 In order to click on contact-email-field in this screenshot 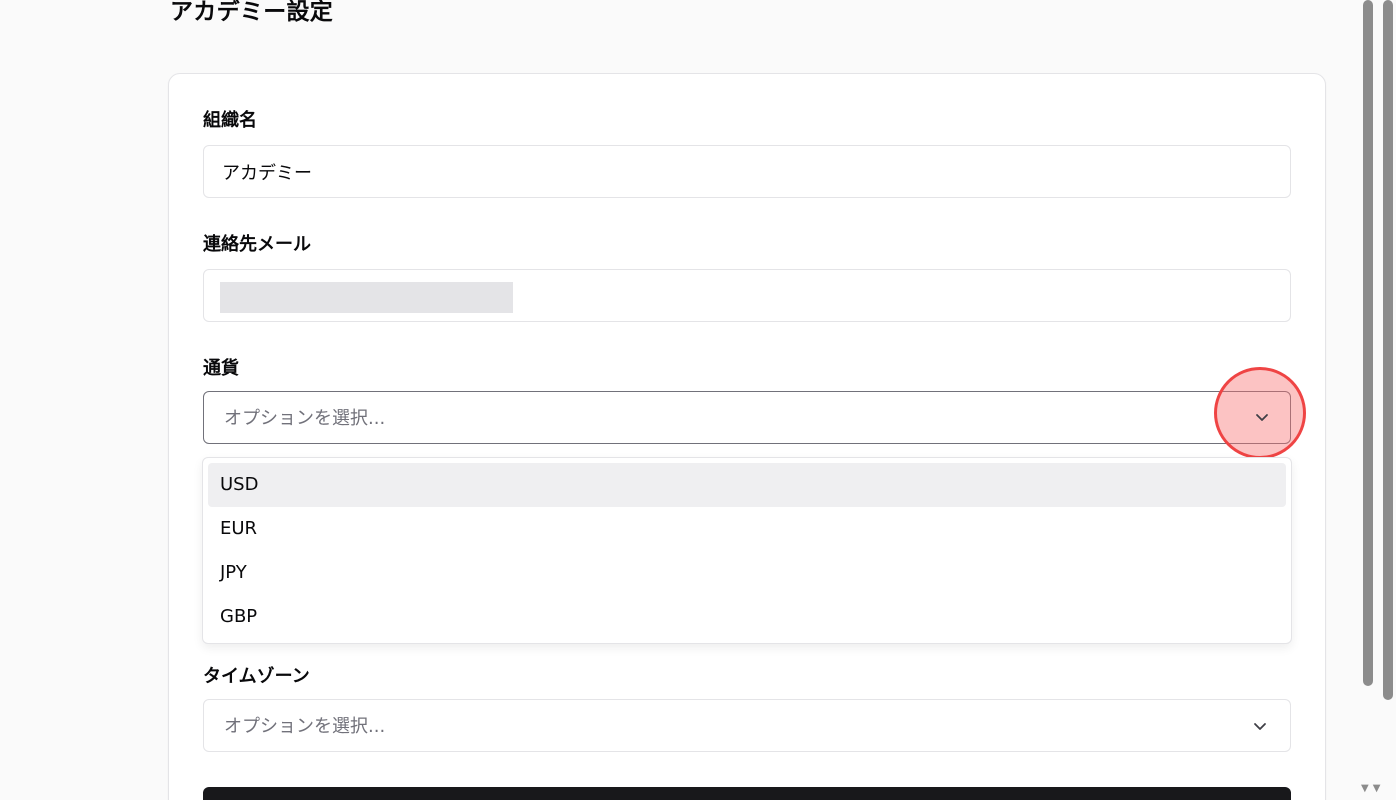, I will do `click(747, 295)`.